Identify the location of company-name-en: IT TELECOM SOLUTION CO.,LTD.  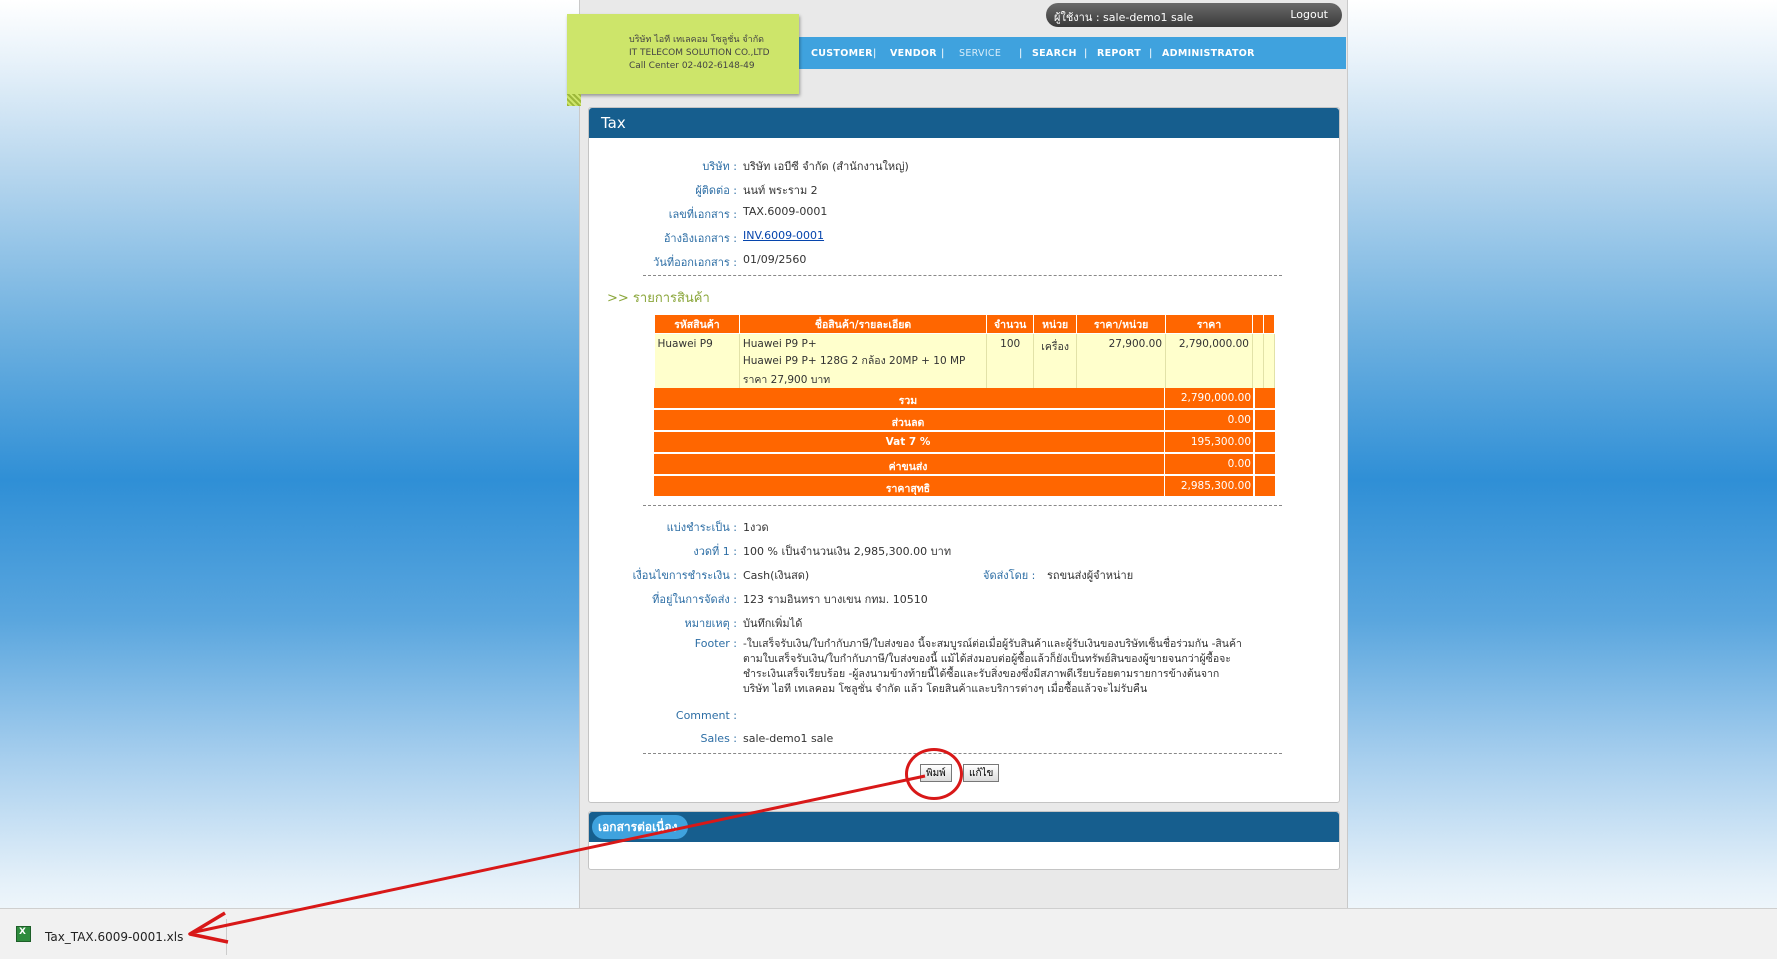
(699, 53).